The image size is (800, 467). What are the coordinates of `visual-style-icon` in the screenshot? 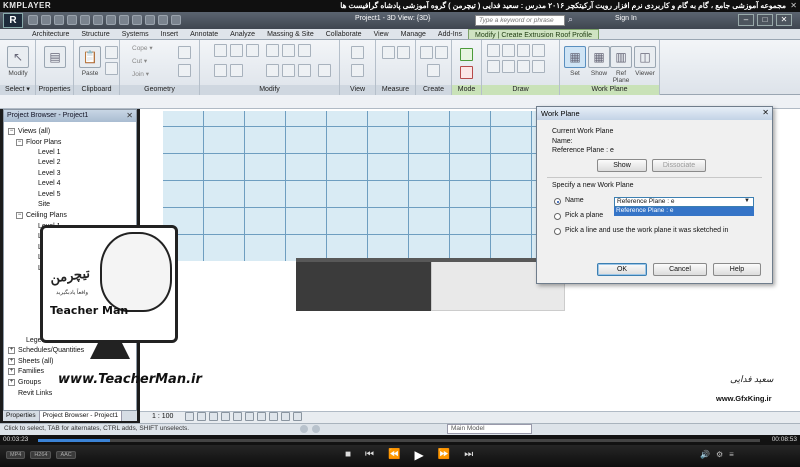 It's located at (201, 416).